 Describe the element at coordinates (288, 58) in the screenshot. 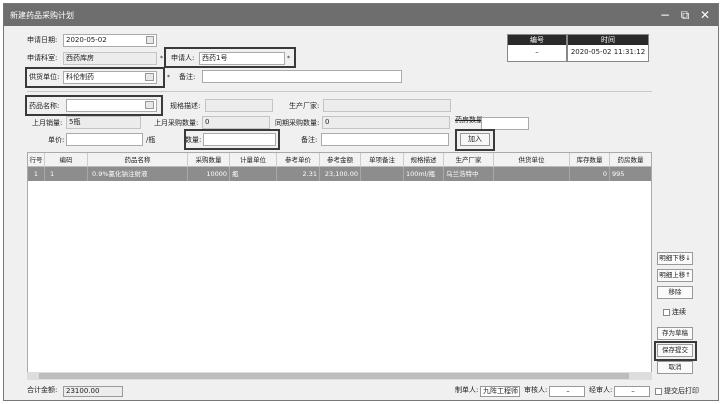

I see `required-mark-2: *` at that location.